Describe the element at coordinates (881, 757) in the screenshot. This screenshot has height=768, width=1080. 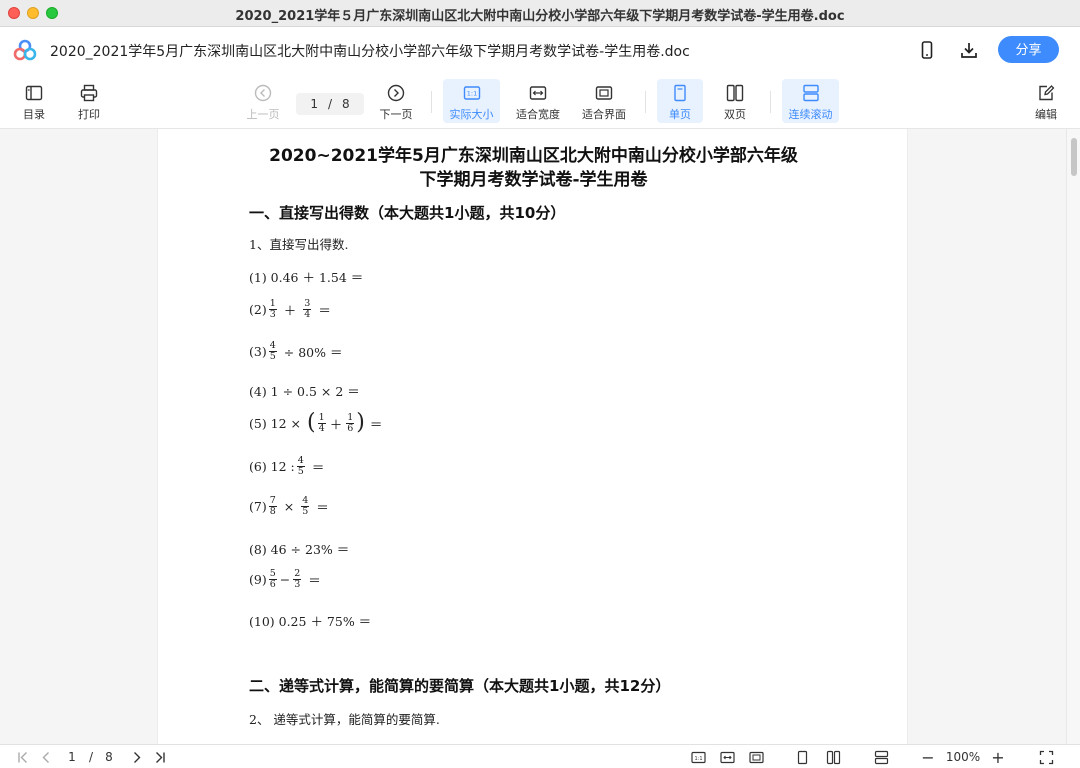
I see `continuous-scroll-icon` at that location.